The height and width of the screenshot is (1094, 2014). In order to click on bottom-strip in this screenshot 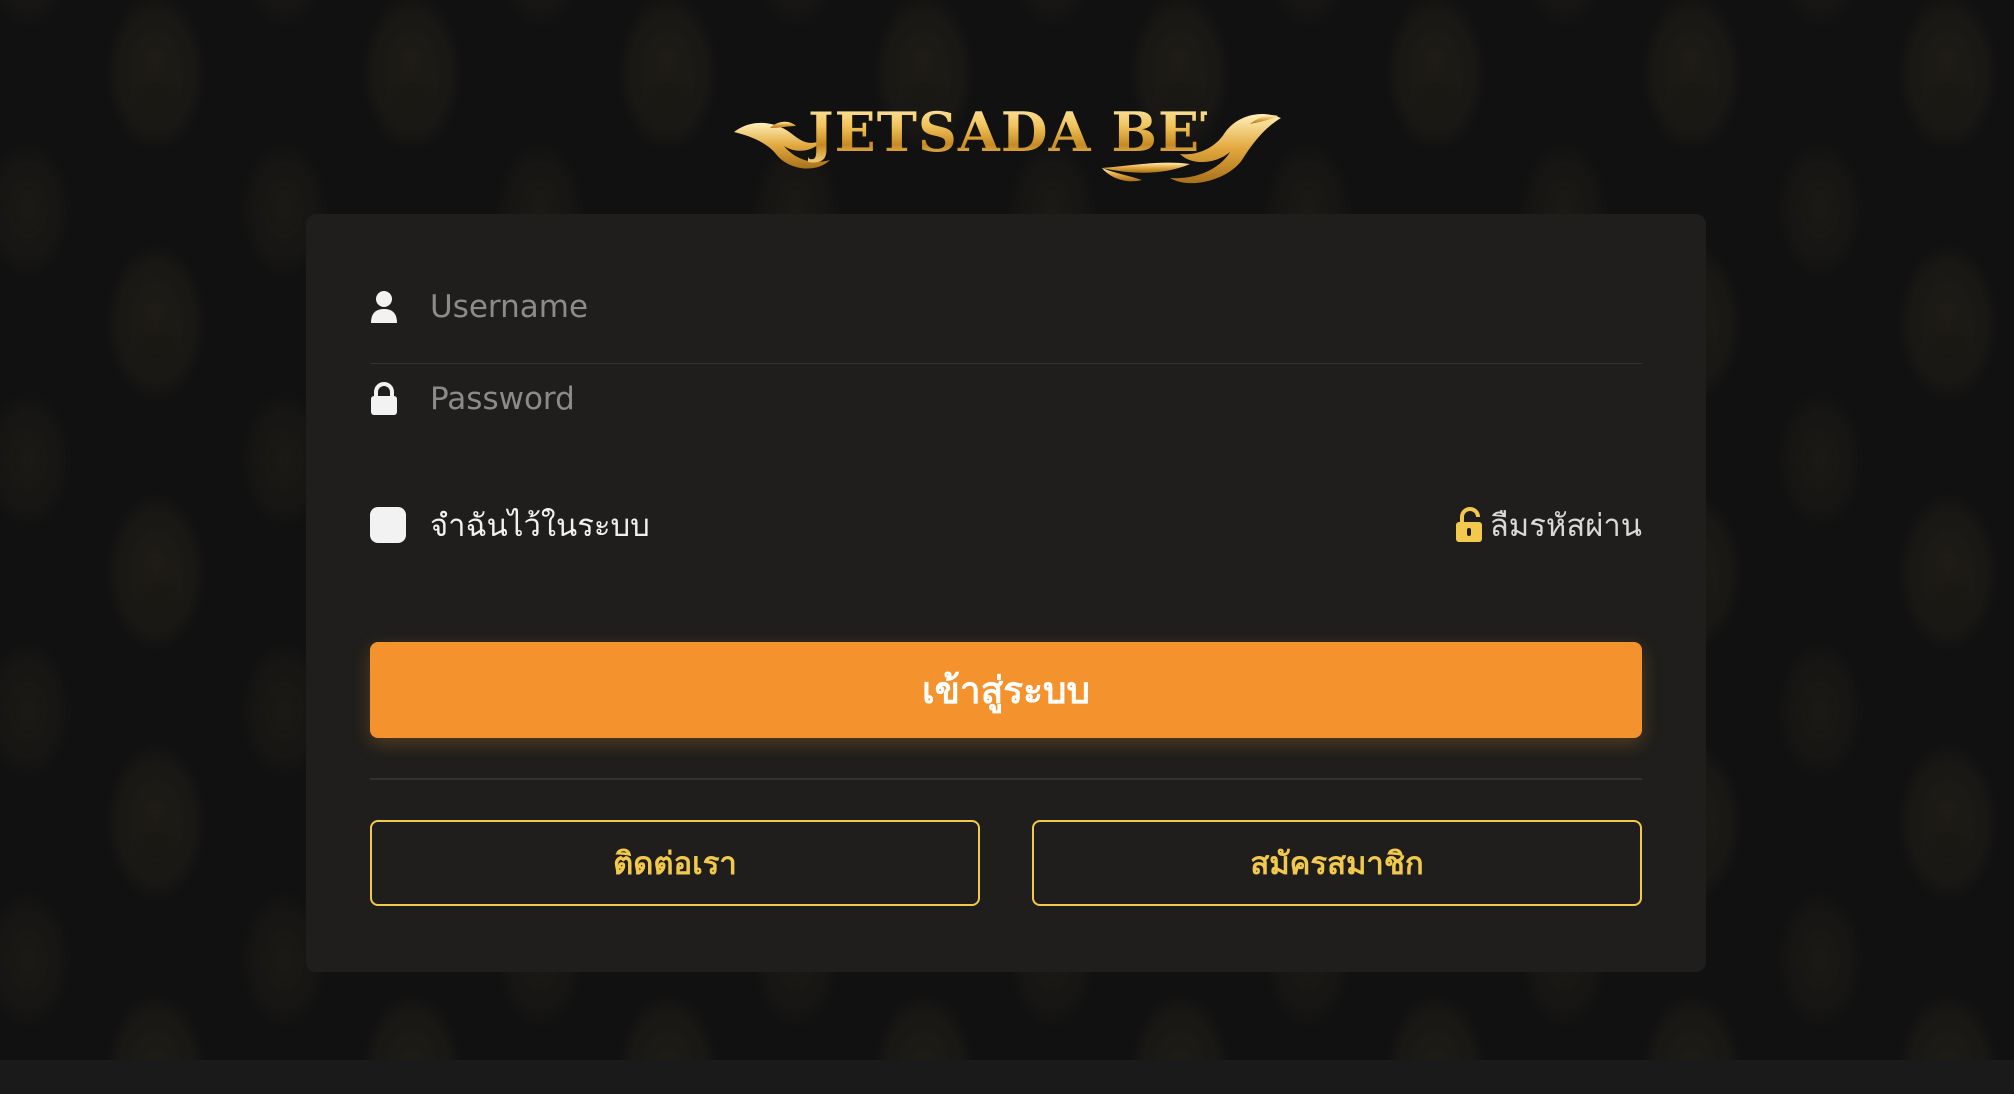, I will do `click(1007, 1077)`.